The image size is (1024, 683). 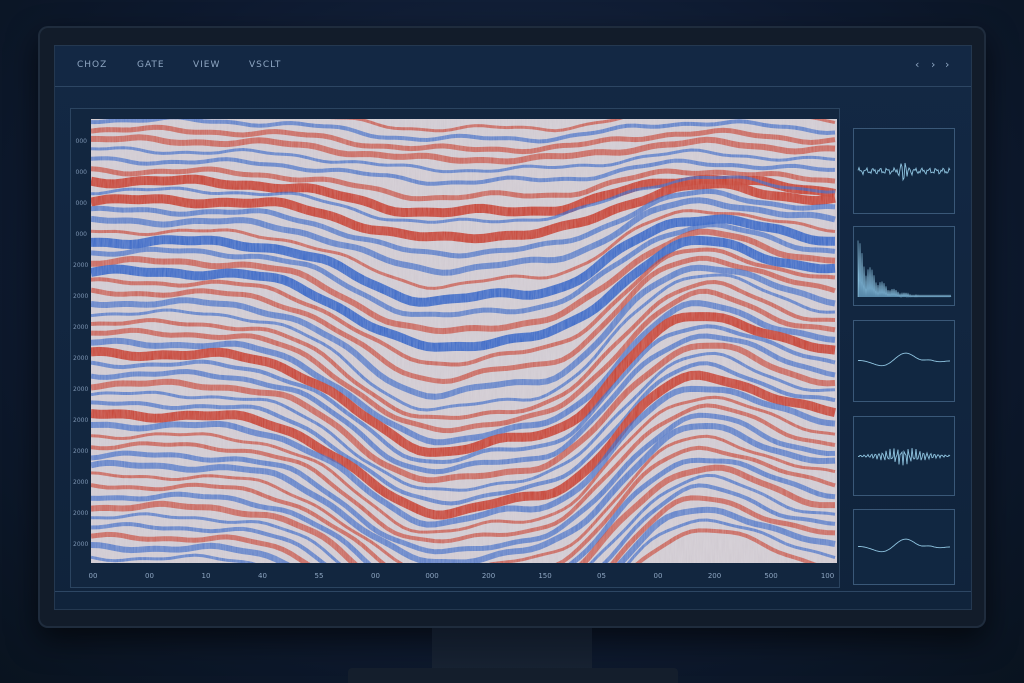 What do you see at coordinates (92, 65) in the screenshot?
I see `menu-item-choz: CHOZ` at bounding box center [92, 65].